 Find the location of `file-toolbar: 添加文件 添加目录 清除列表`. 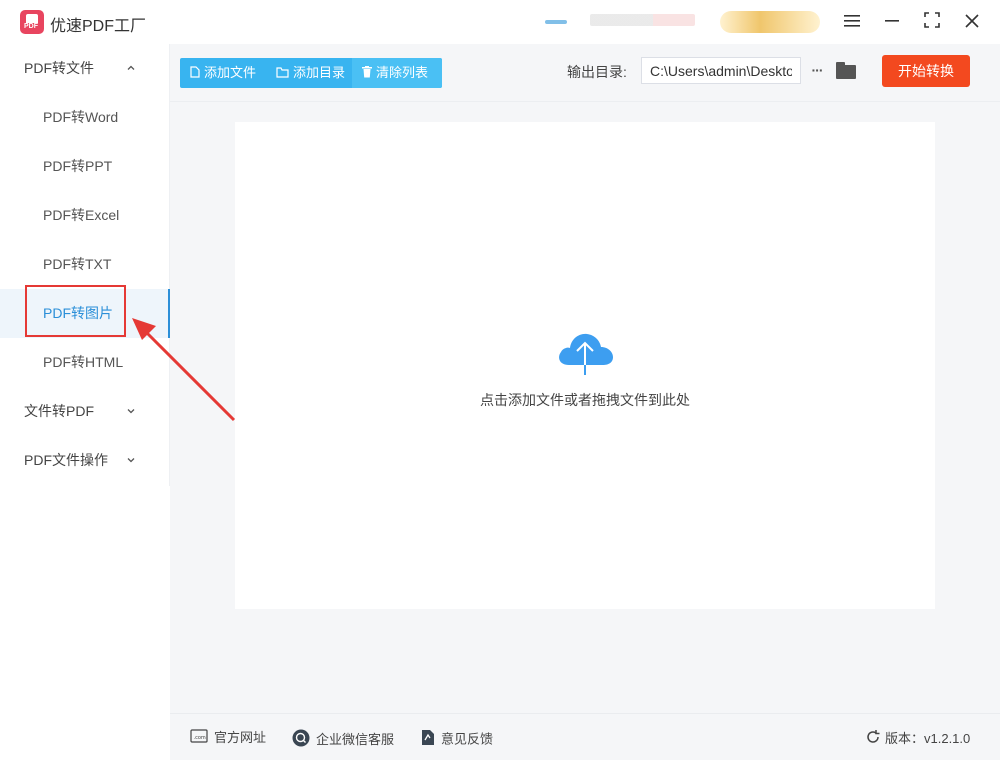

file-toolbar: 添加文件 添加目录 清除列表 is located at coordinates (311, 73).